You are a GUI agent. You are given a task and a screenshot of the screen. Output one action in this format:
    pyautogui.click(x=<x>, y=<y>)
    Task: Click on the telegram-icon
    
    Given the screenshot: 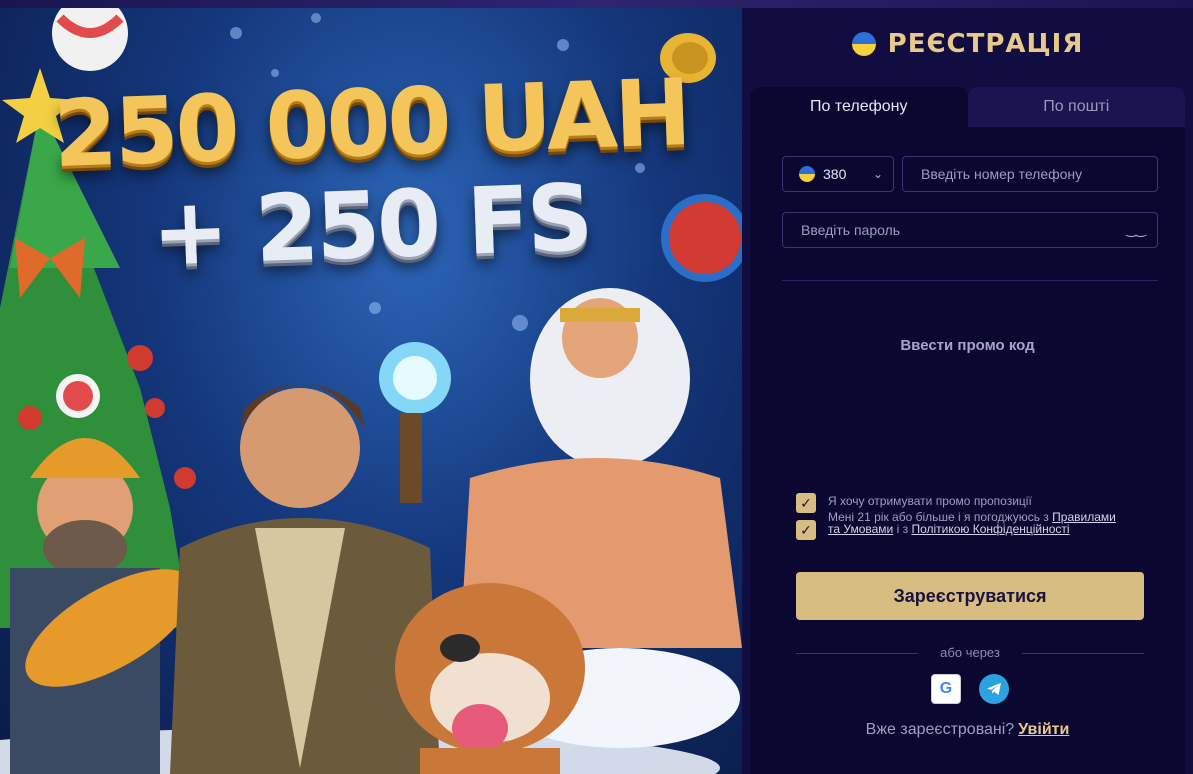 What is the action you would take?
    pyautogui.click(x=994, y=689)
    